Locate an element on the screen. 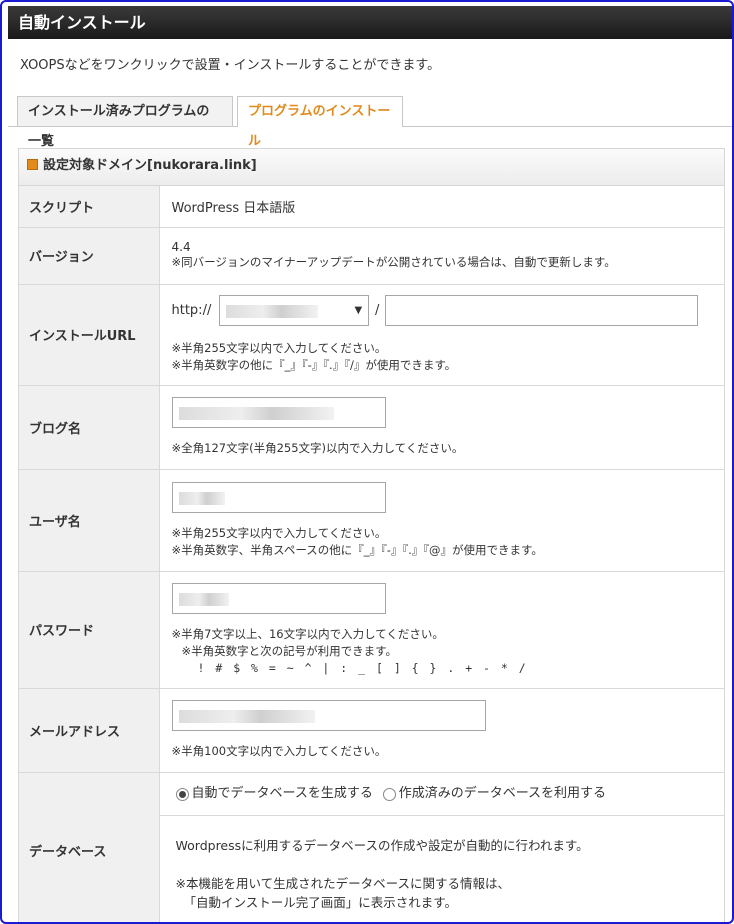  script-label: スクリプト is located at coordinates (89, 207).